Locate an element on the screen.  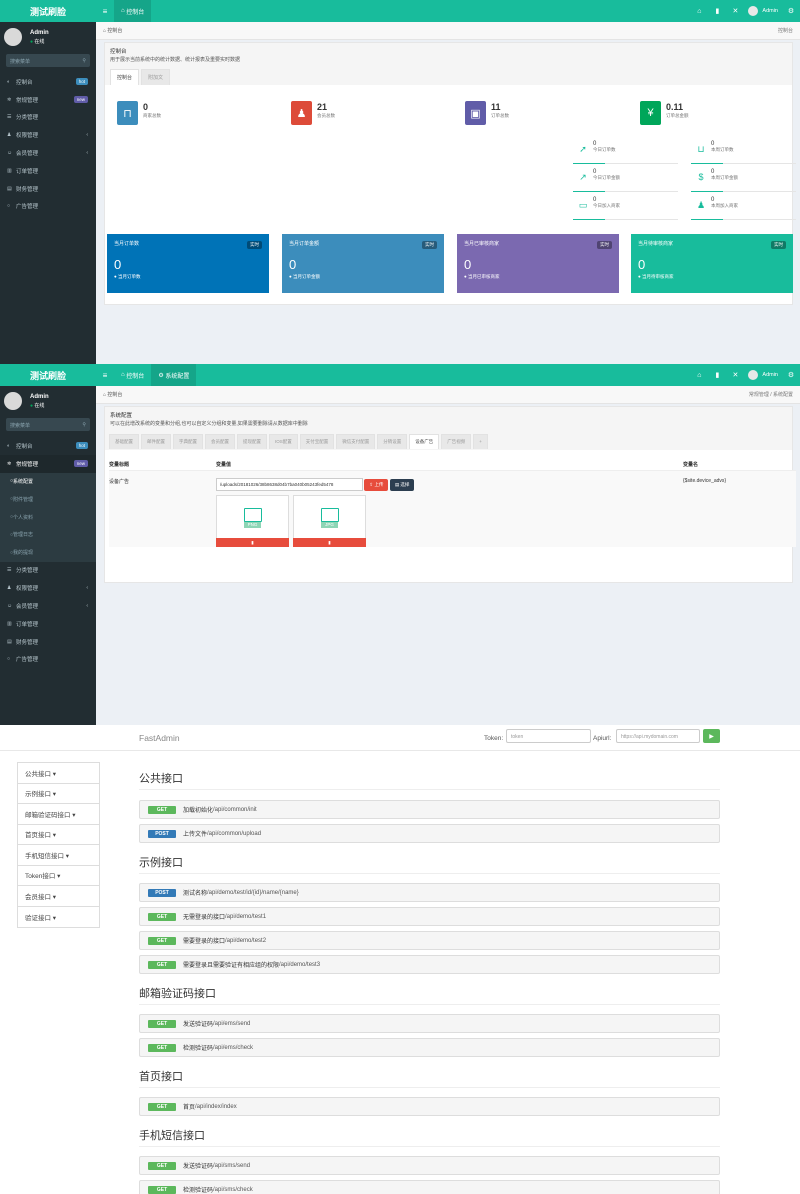
sidebar-subitem: ○ 系统配置 is located at coordinates (48, 481).